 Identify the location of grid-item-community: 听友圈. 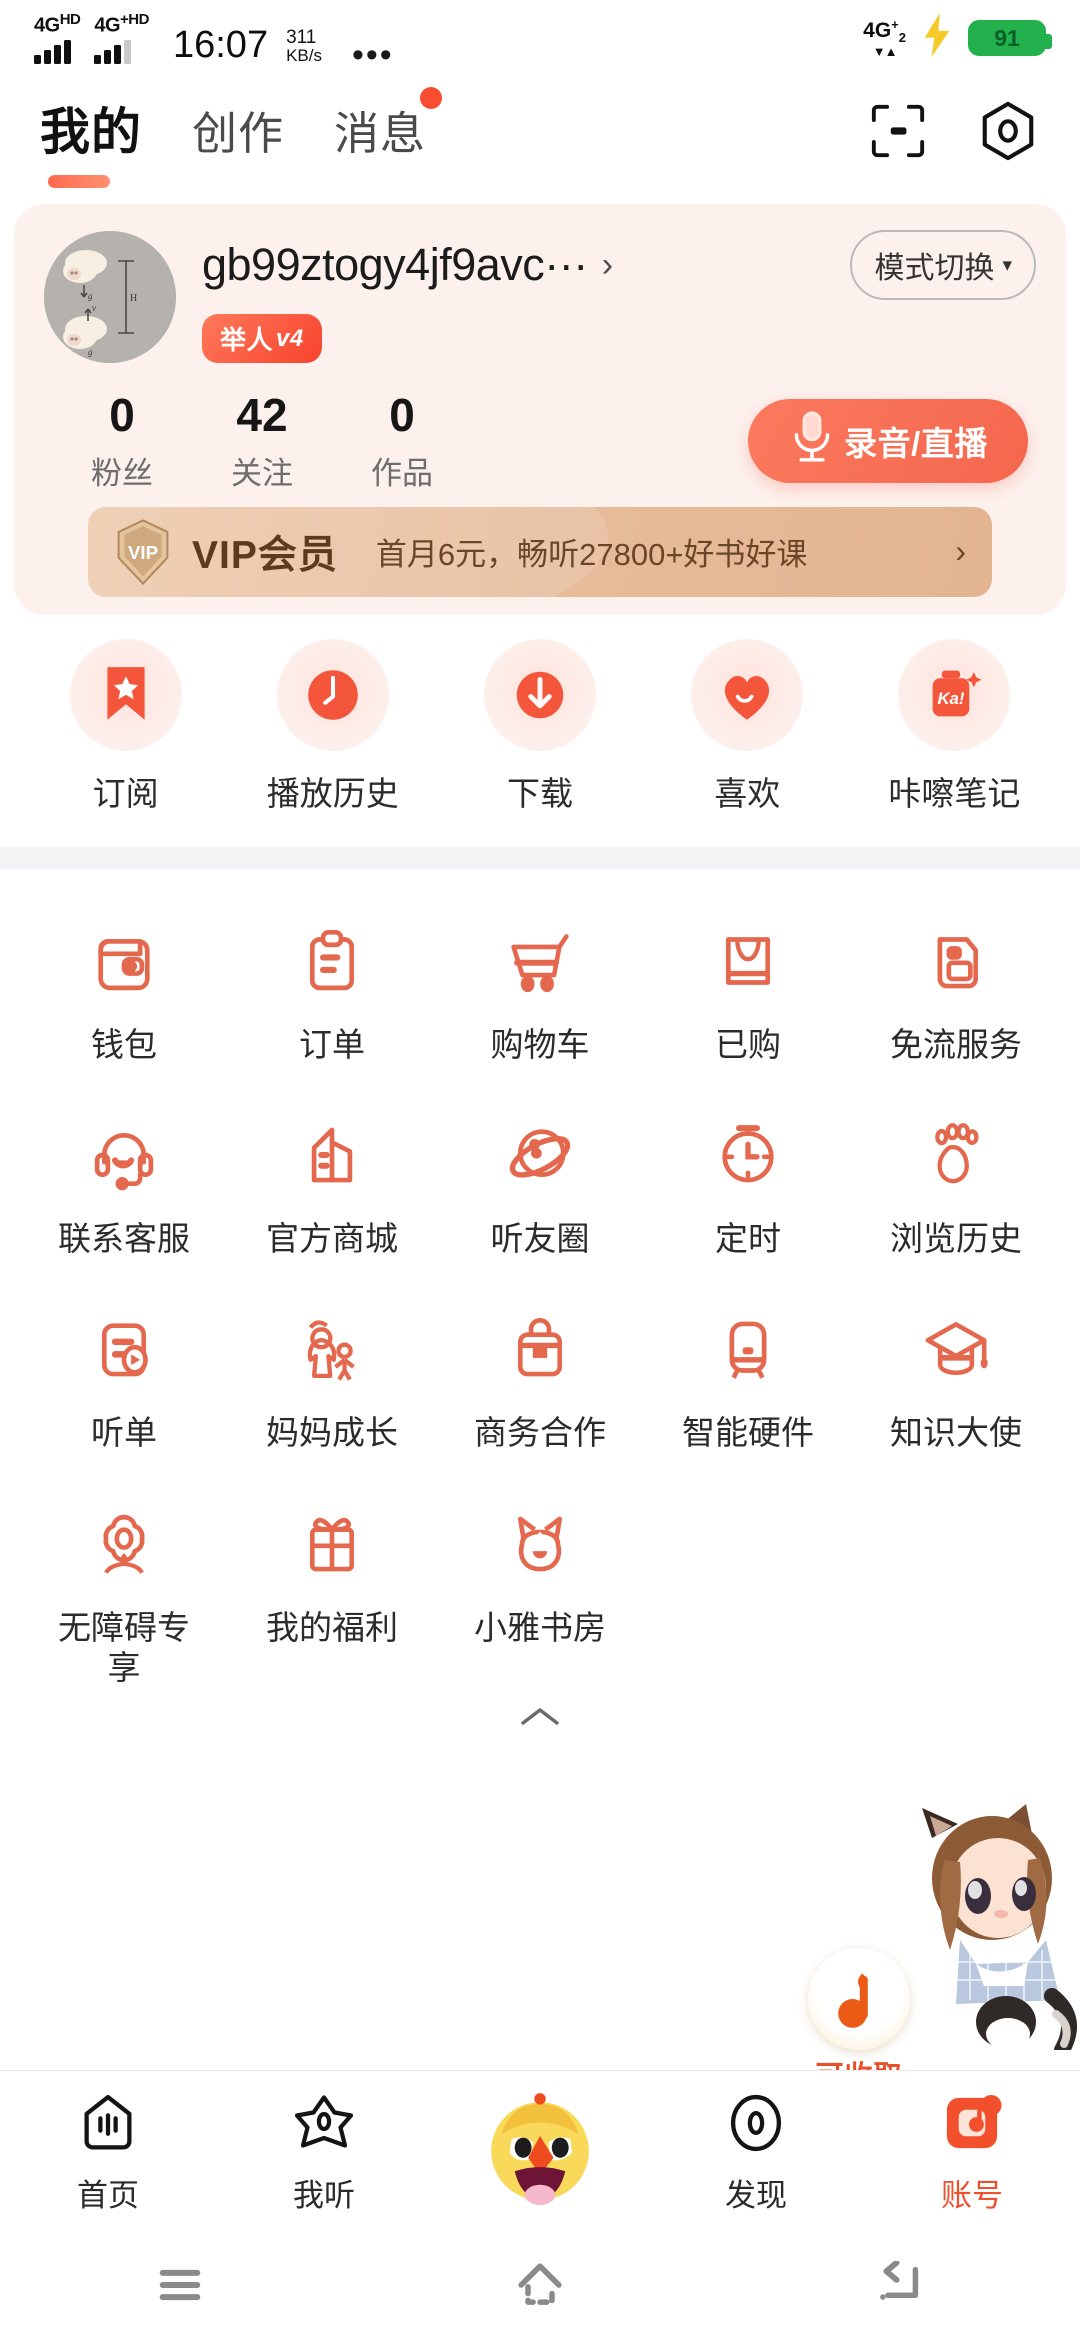
(540, 1183).